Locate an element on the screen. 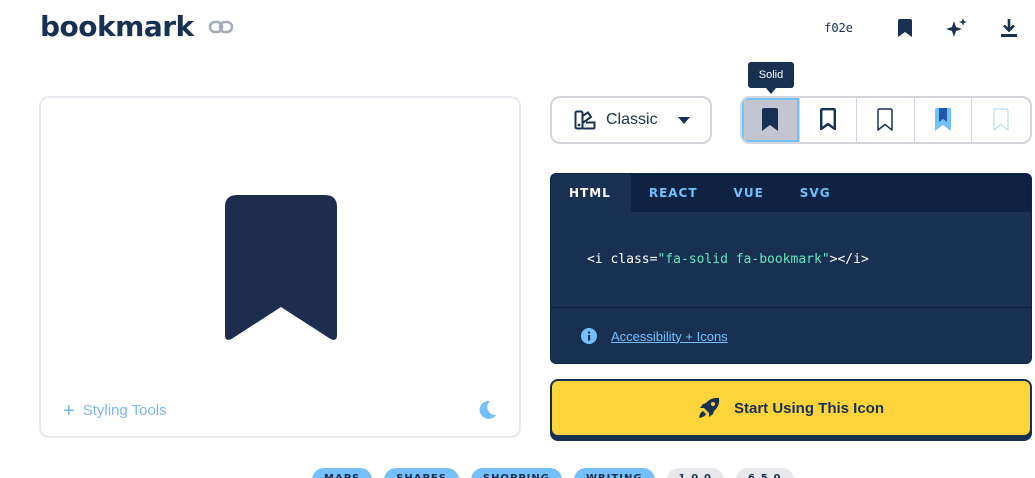 The image size is (1035, 478). sparkles-icon is located at coordinates (956, 27).